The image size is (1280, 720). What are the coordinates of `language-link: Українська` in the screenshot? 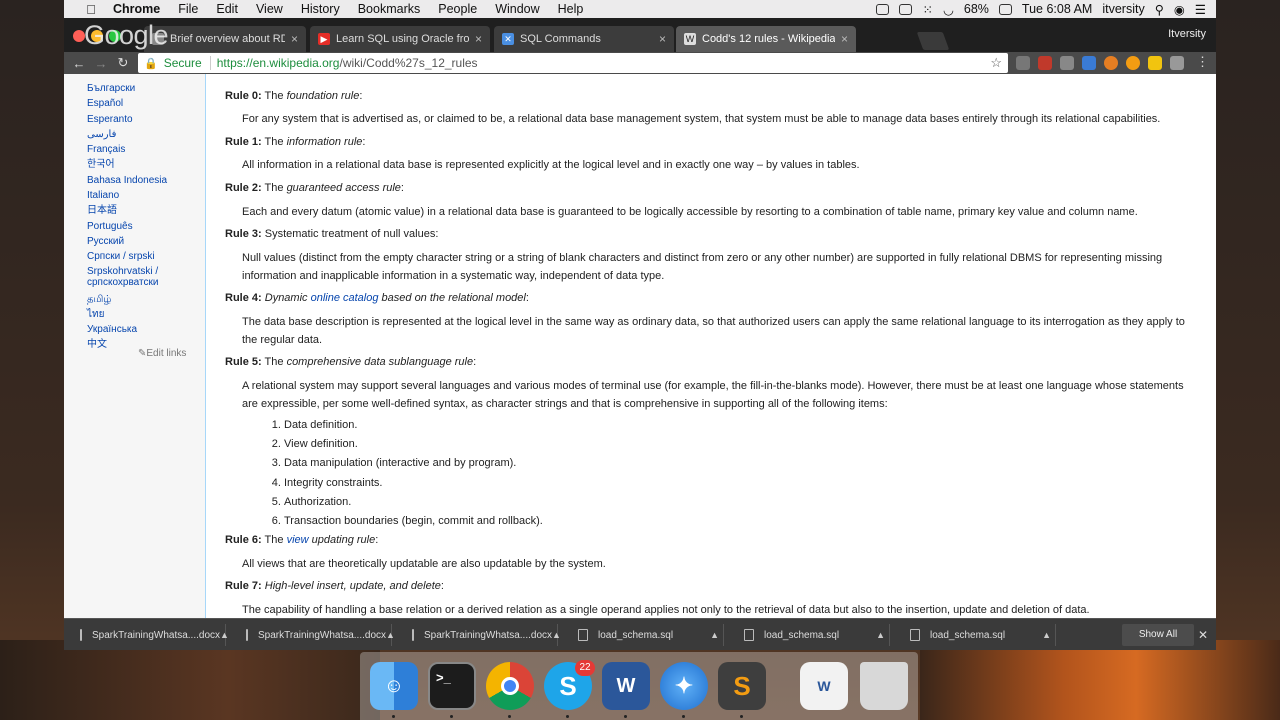 It's located at (146, 329).